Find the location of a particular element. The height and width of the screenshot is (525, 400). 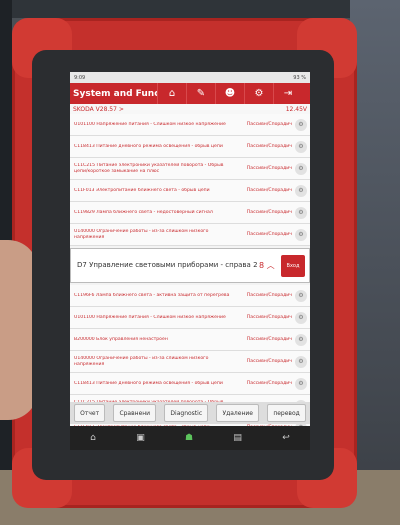

recent-apps-icon: ▣ is located at coordinates (140, 438).